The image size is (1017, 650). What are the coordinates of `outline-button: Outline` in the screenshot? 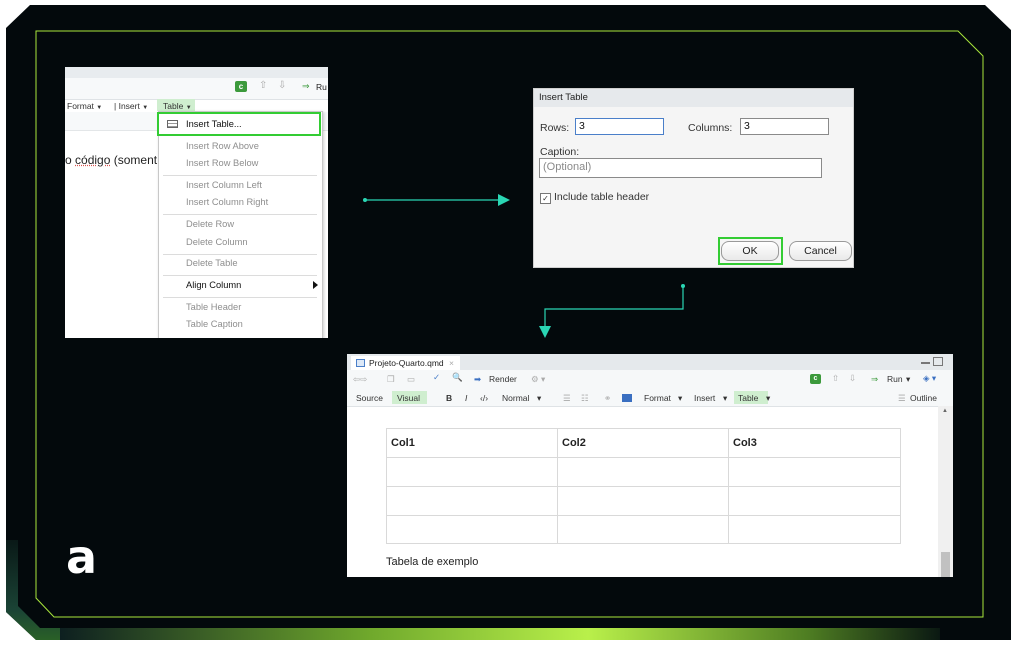 It's located at (923, 398).